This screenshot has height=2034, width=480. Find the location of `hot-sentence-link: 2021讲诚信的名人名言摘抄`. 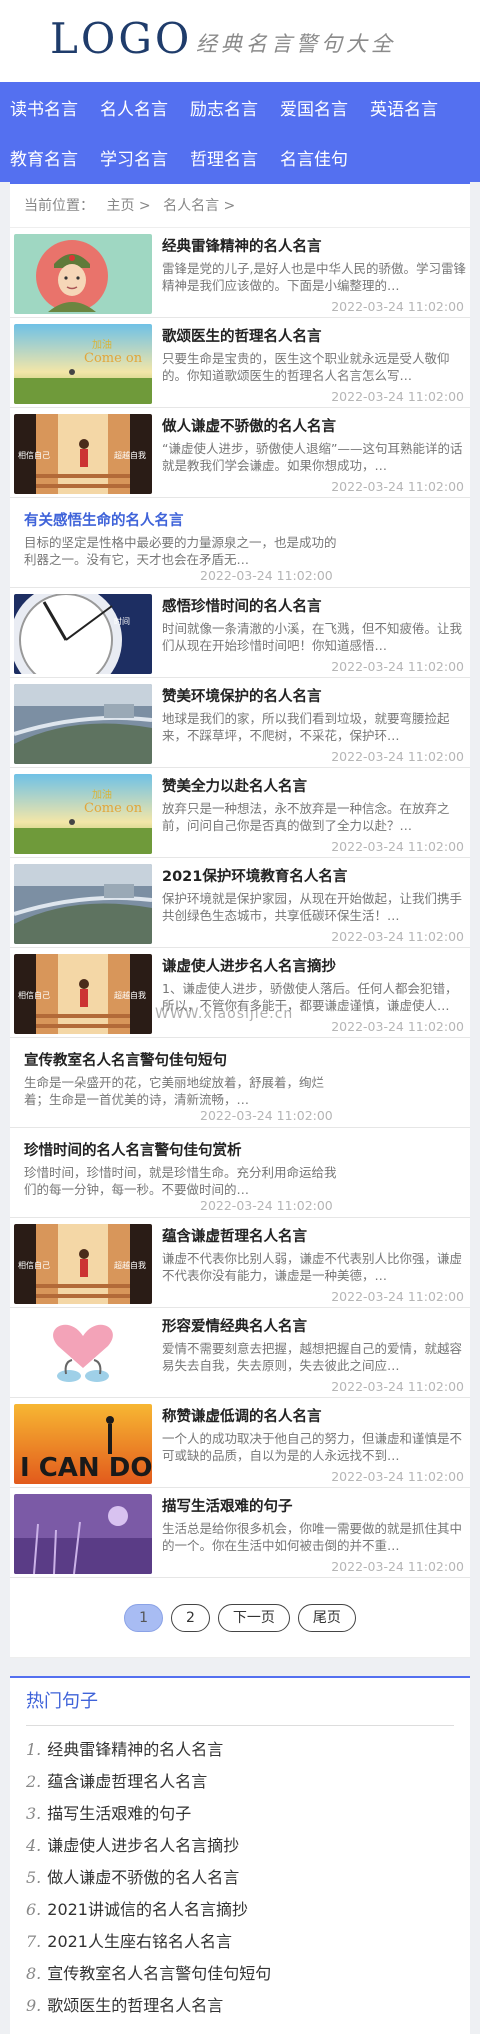

hot-sentence-link: 2021讲诚信的名人名言摘抄 is located at coordinates (147, 1909).